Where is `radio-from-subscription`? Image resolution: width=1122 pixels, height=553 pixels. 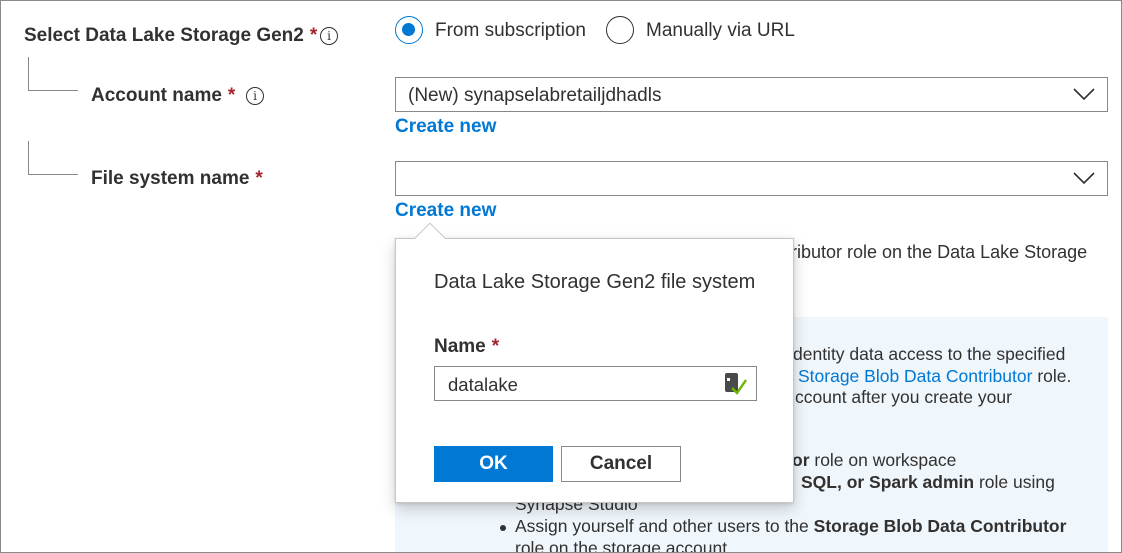 radio-from-subscription is located at coordinates (409, 30).